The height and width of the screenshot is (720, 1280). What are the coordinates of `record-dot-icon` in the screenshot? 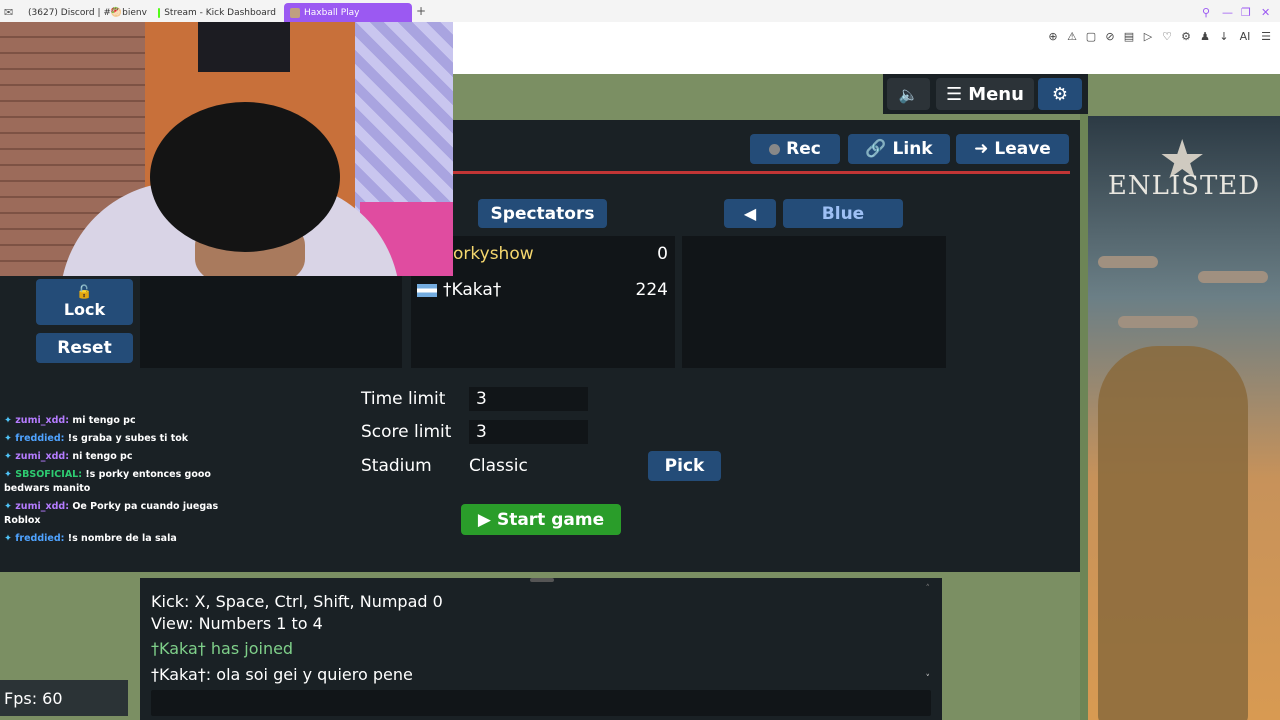 It's located at (775, 149).